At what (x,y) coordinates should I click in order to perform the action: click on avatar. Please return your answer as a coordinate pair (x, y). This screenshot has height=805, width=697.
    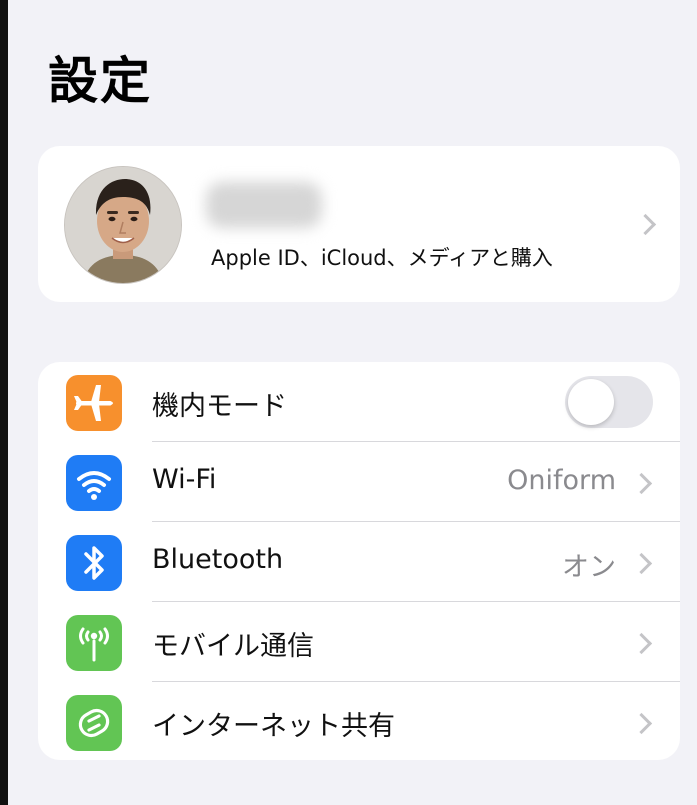
    Looking at the image, I should click on (123, 225).